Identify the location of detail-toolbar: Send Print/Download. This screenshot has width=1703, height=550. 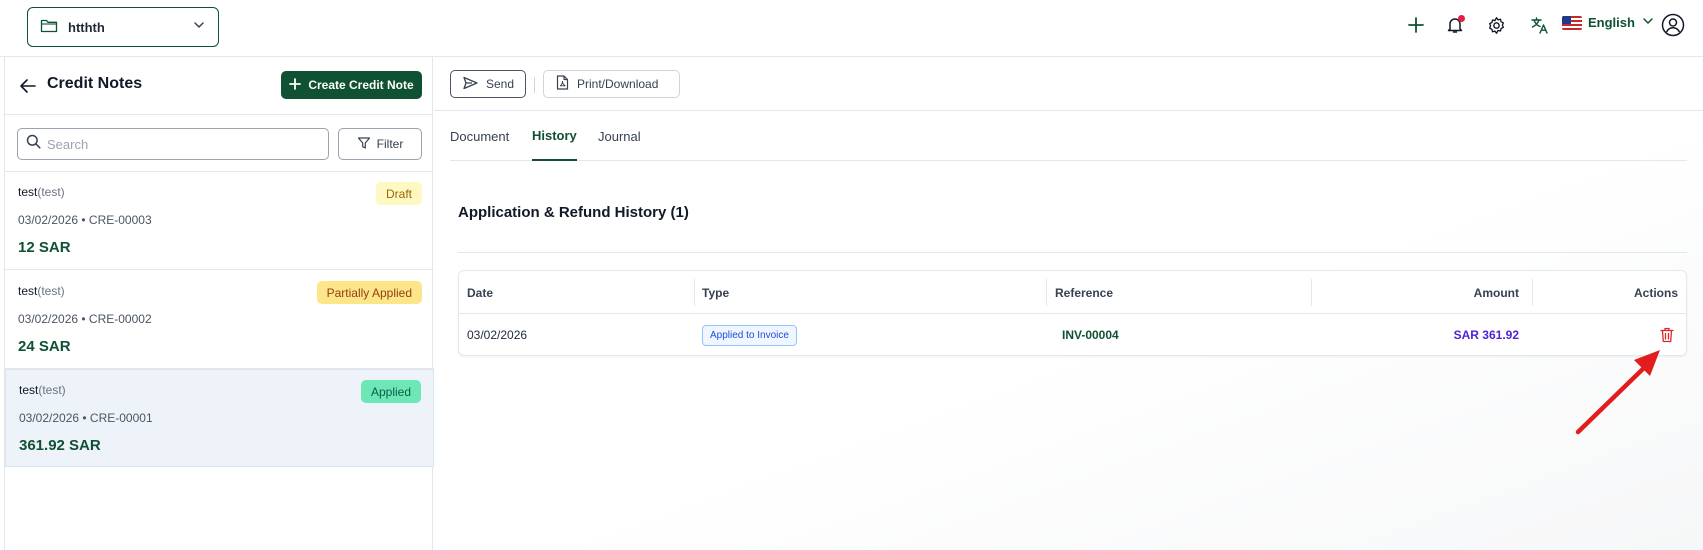
(1068, 84).